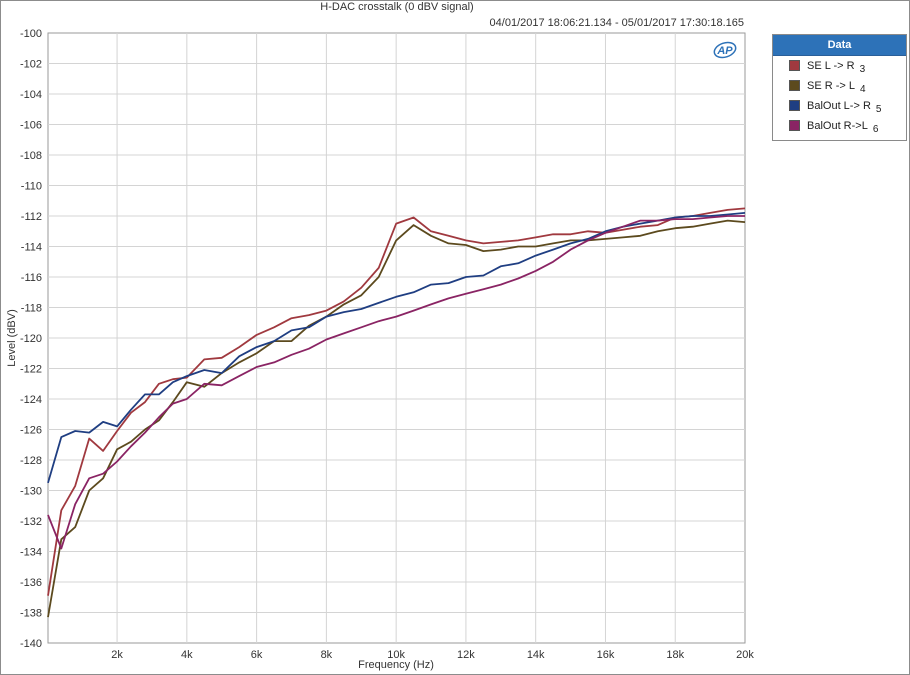  What do you see at coordinates (878, 109) in the screenshot?
I see `legend-index: 5` at bounding box center [878, 109].